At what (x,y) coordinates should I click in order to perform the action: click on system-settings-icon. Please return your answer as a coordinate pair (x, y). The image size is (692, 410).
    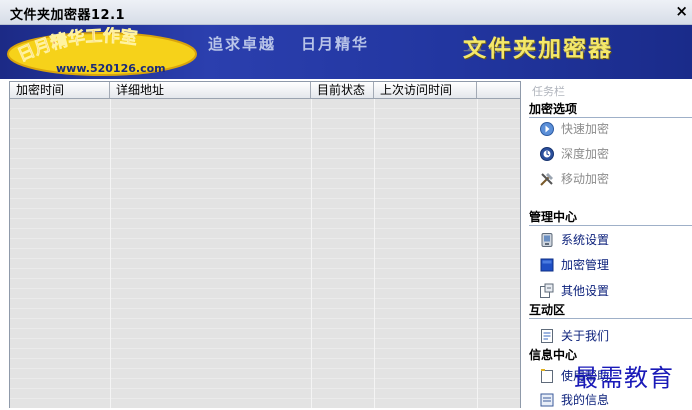
    Looking at the image, I should click on (547, 239).